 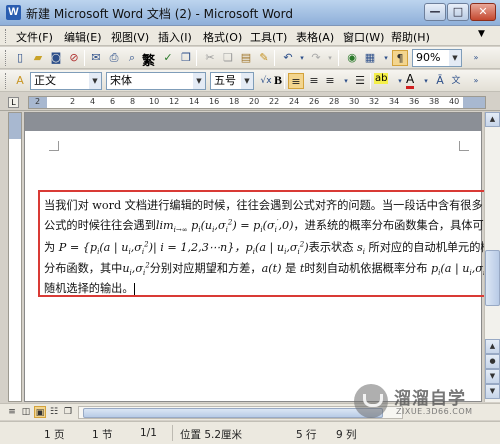 What do you see at coordinates (381, 78) in the screenshot?
I see `highlight-button: ab` at bounding box center [381, 78].